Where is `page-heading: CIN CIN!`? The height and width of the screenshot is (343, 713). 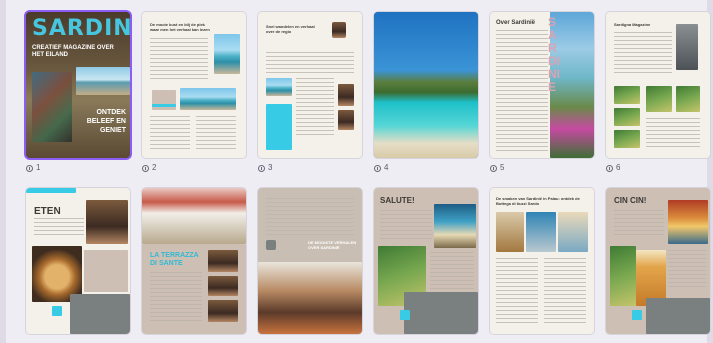 page-heading: CIN CIN! is located at coordinates (630, 200).